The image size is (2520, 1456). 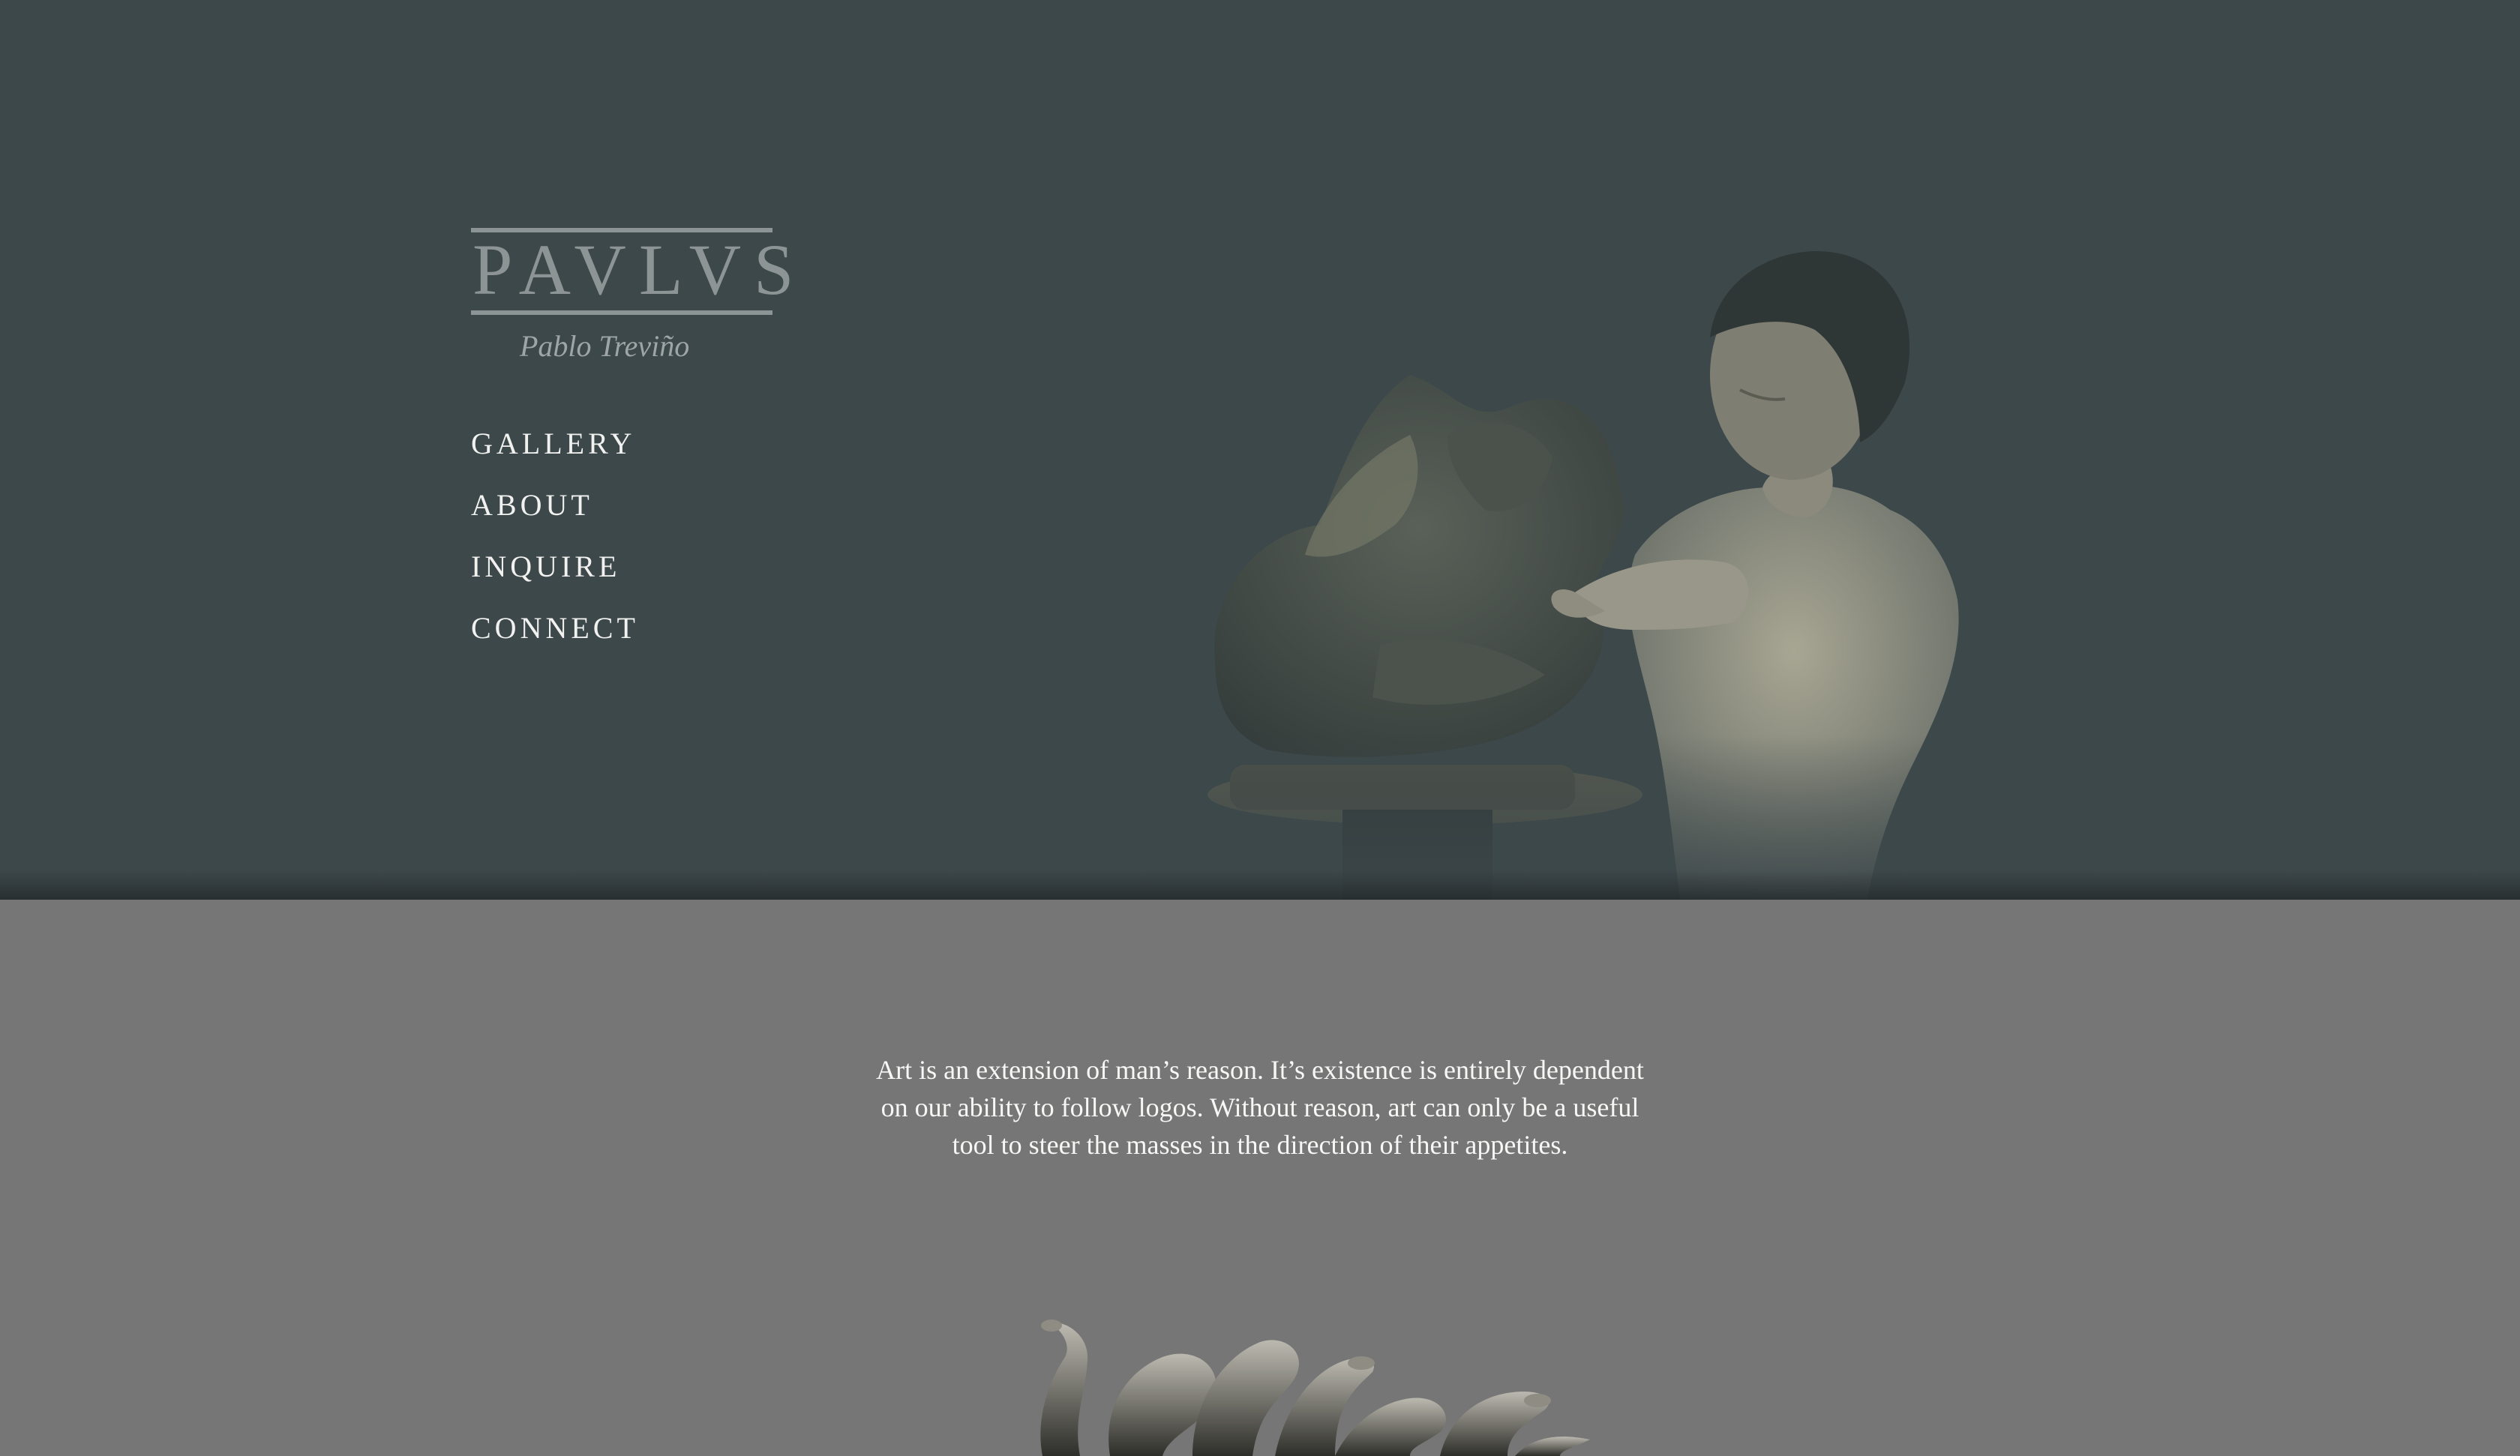 I want to click on main-nav: GALLERY ABOUT INQUIRE CONNECT, so click(x=555, y=547).